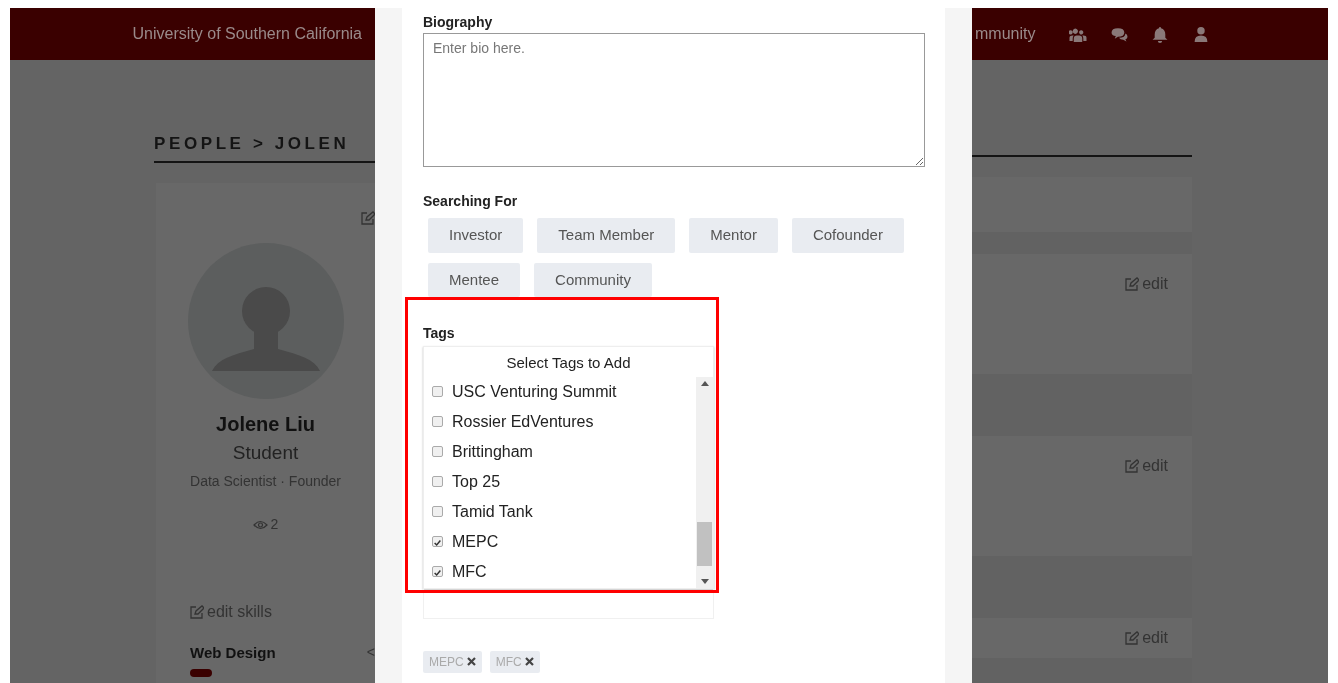 The image size is (1338, 683). What do you see at coordinates (458, 22) in the screenshot?
I see `field-label: Biography` at bounding box center [458, 22].